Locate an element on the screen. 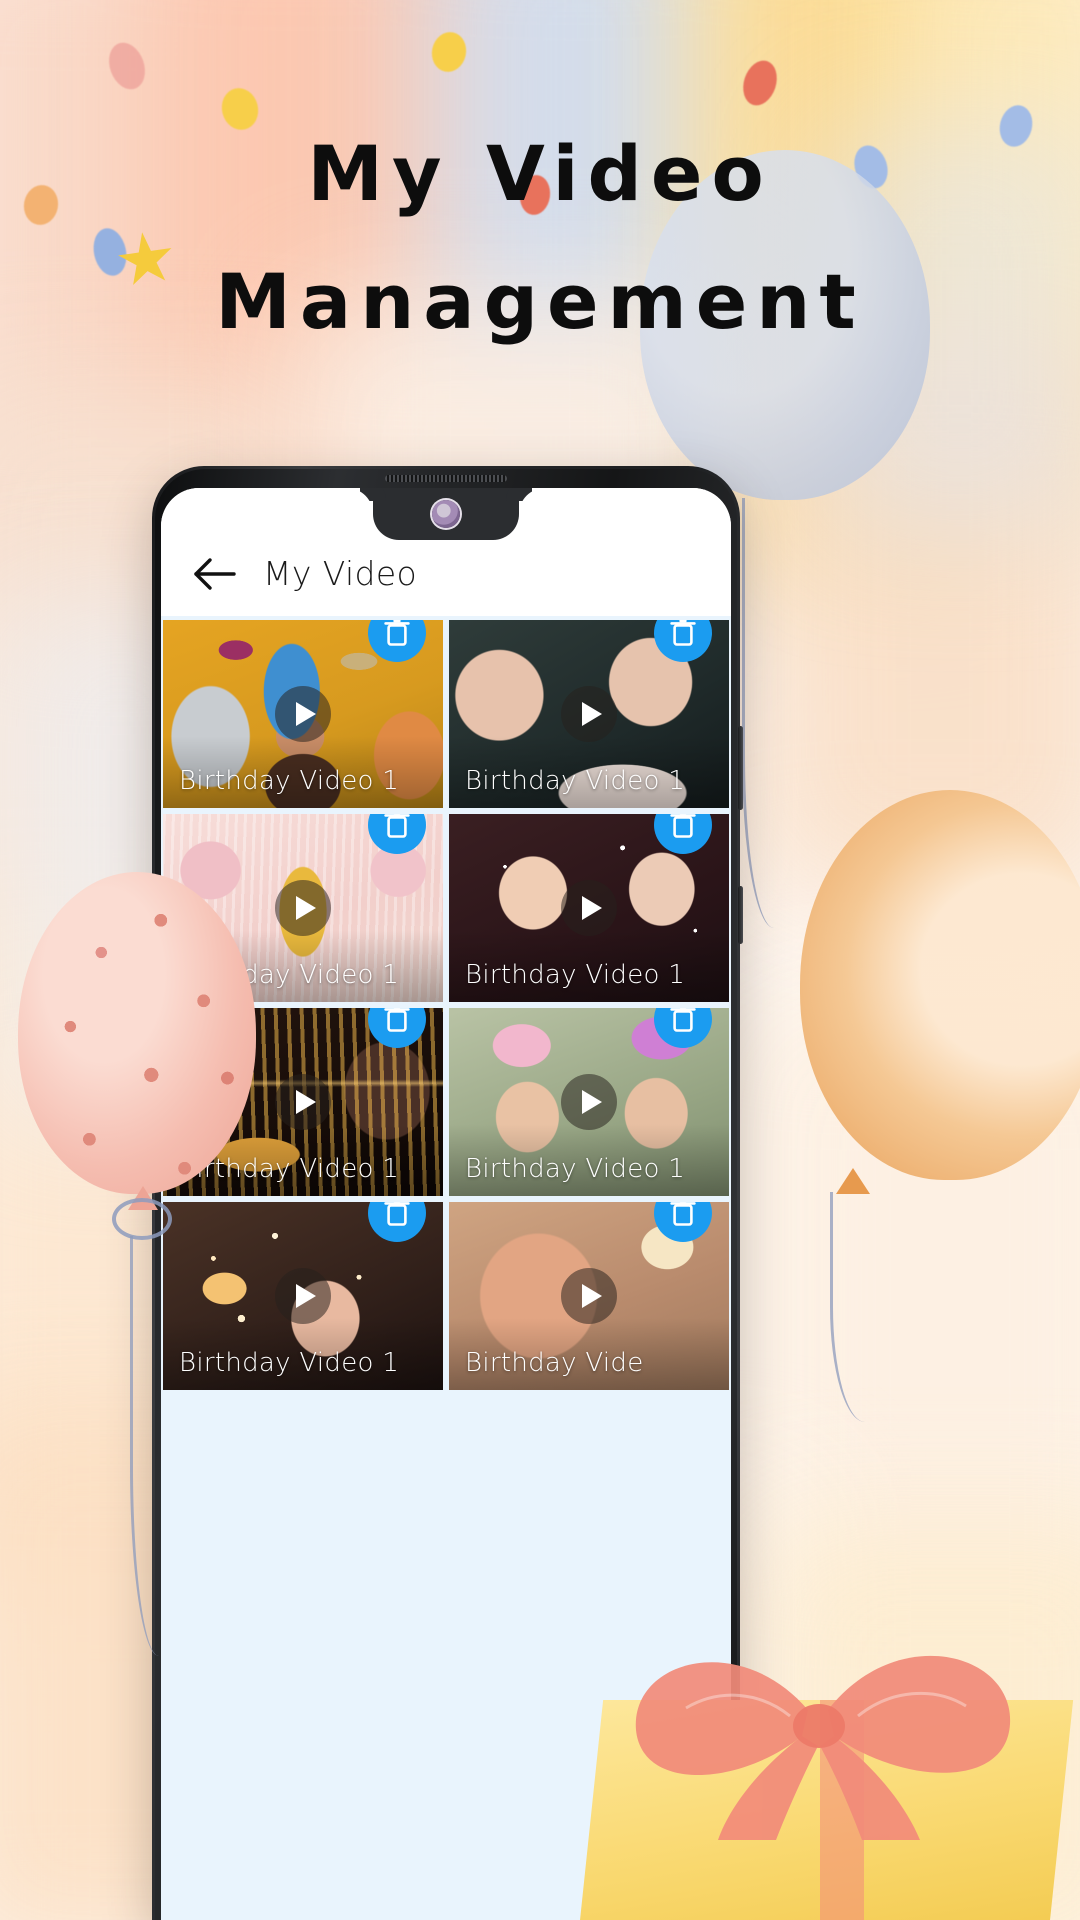  volume-button is located at coordinates (740, 768).